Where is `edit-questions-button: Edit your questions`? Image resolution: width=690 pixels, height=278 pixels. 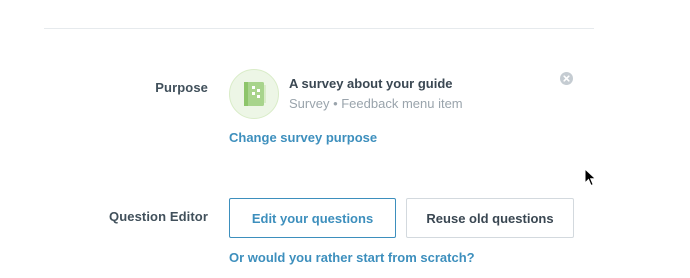
edit-questions-button: Edit your questions is located at coordinates (312, 218).